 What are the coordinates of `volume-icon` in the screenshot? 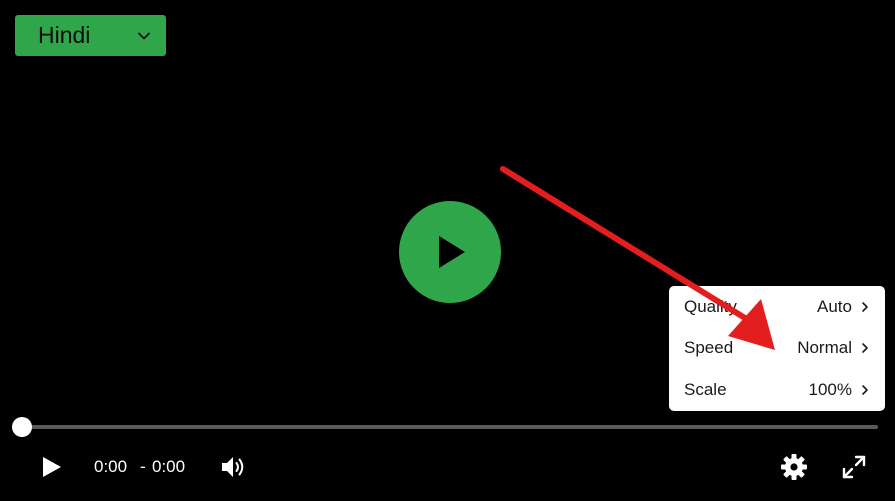 It's located at (234, 467).